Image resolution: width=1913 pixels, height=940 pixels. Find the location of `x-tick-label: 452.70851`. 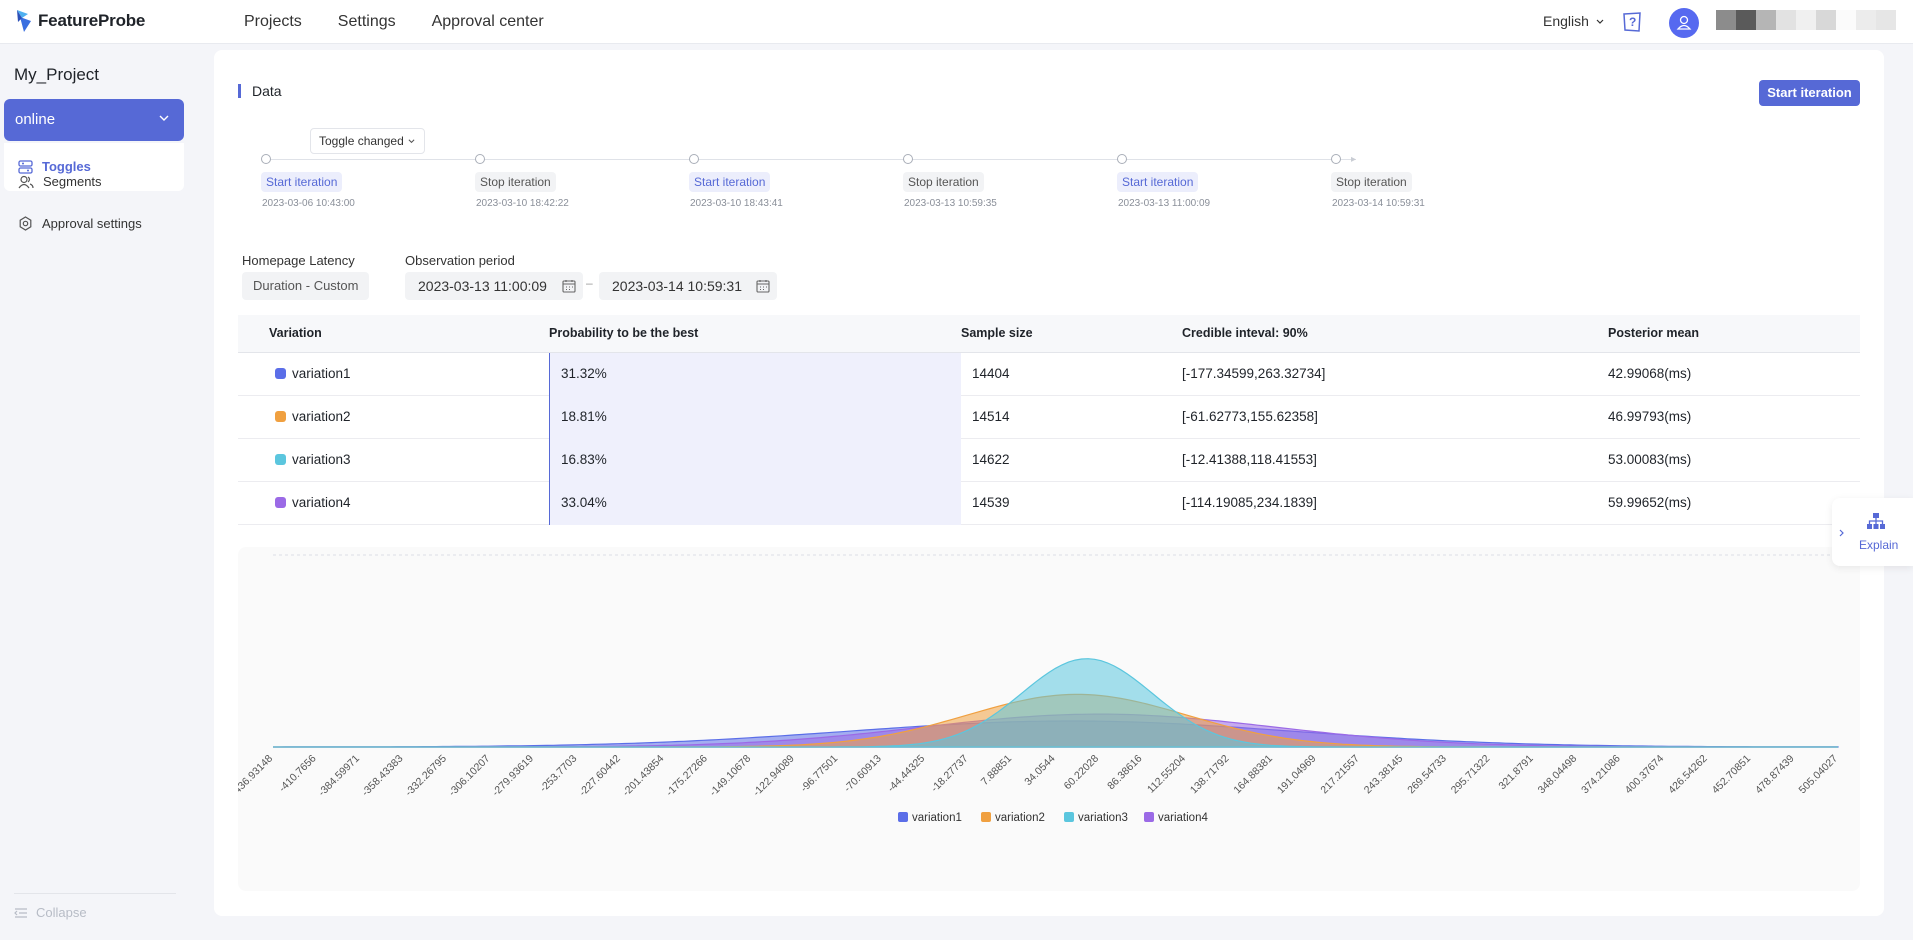

x-tick-label: 452.70851 is located at coordinates (1732, 775).